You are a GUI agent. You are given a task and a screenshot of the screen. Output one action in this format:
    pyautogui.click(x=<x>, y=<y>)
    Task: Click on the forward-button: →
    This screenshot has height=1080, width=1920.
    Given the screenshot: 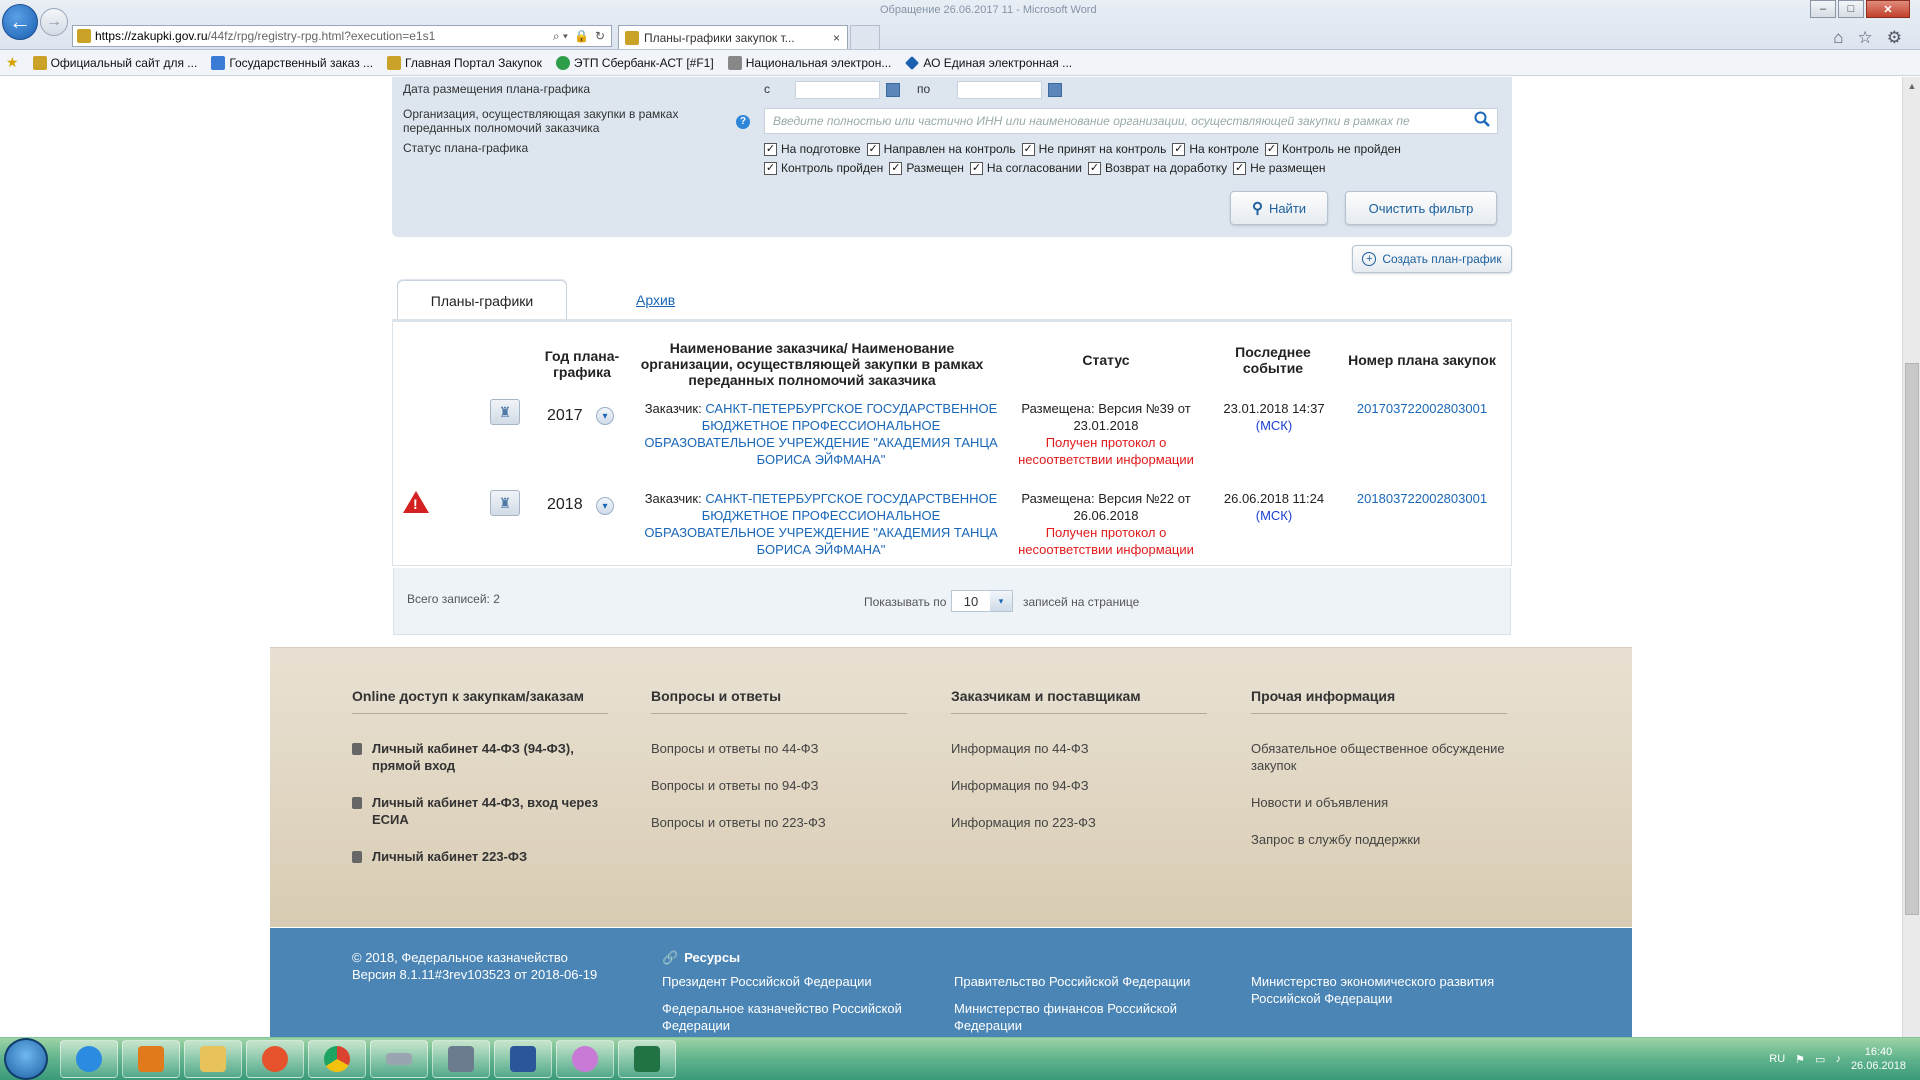 What is the action you would take?
    pyautogui.click(x=54, y=22)
    